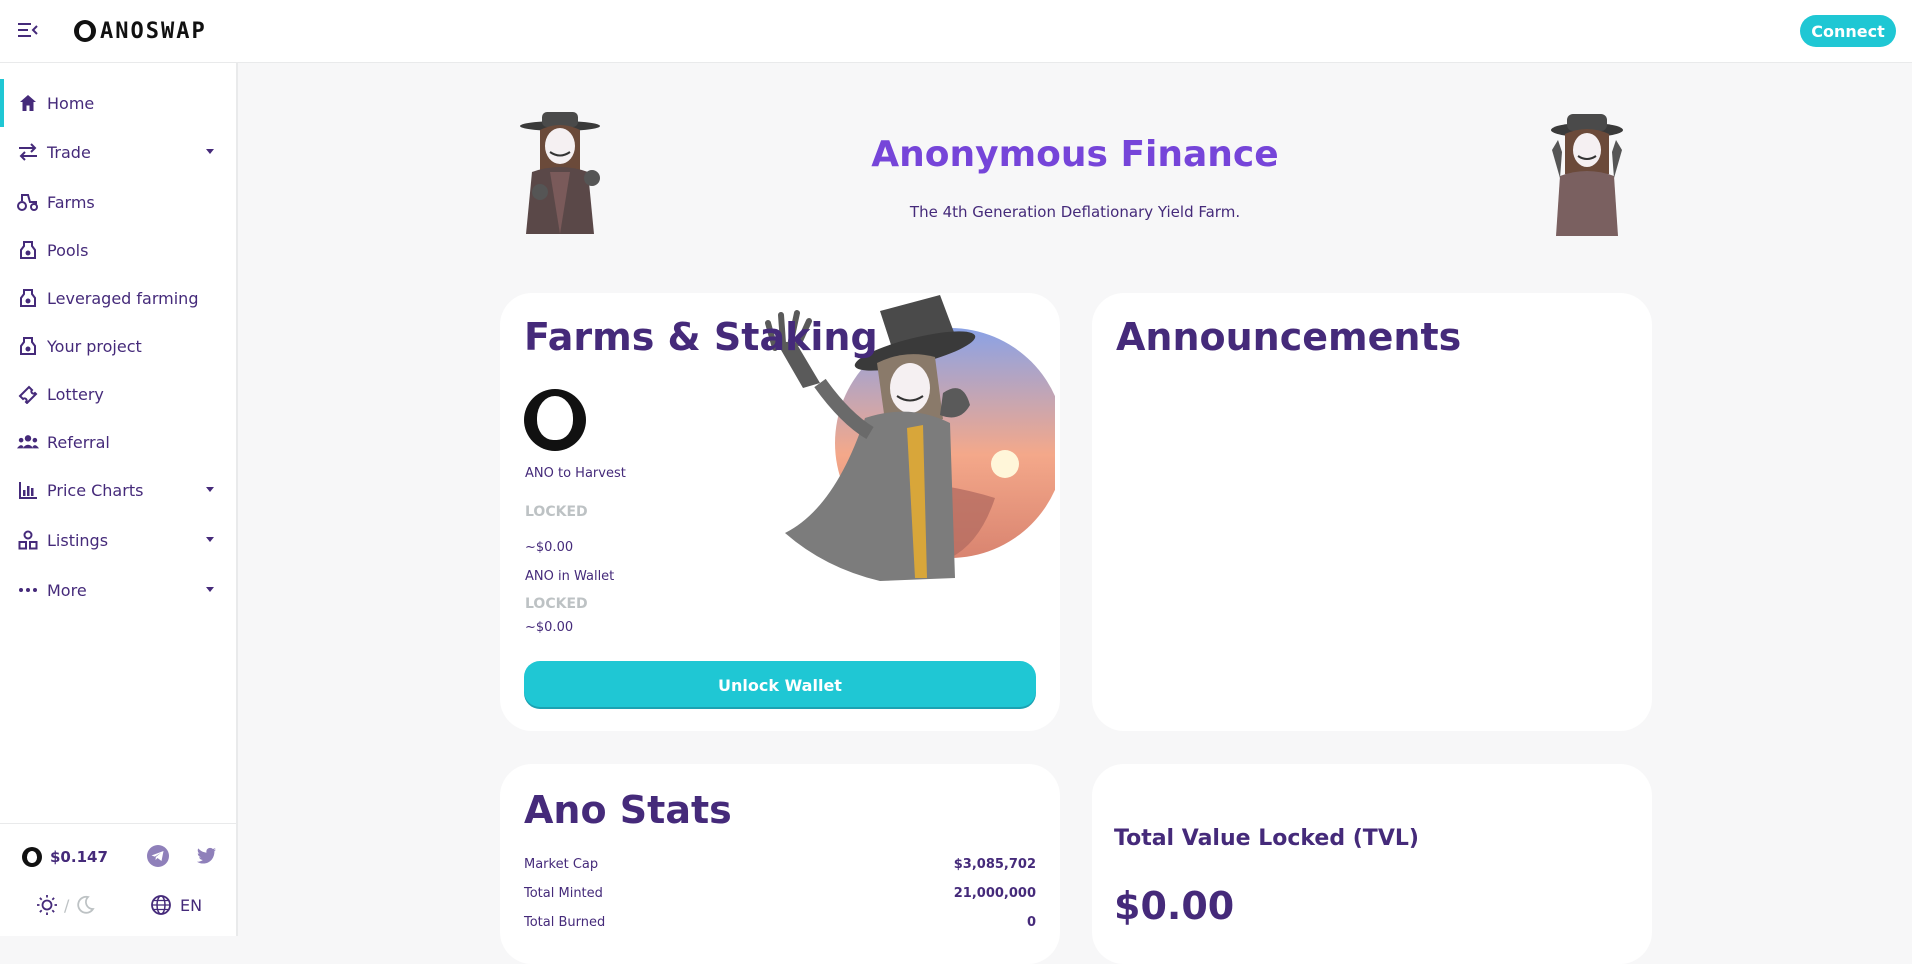 This screenshot has width=1912, height=964. What do you see at coordinates (28, 490) in the screenshot?
I see `chart-icon` at bounding box center [28, 490].